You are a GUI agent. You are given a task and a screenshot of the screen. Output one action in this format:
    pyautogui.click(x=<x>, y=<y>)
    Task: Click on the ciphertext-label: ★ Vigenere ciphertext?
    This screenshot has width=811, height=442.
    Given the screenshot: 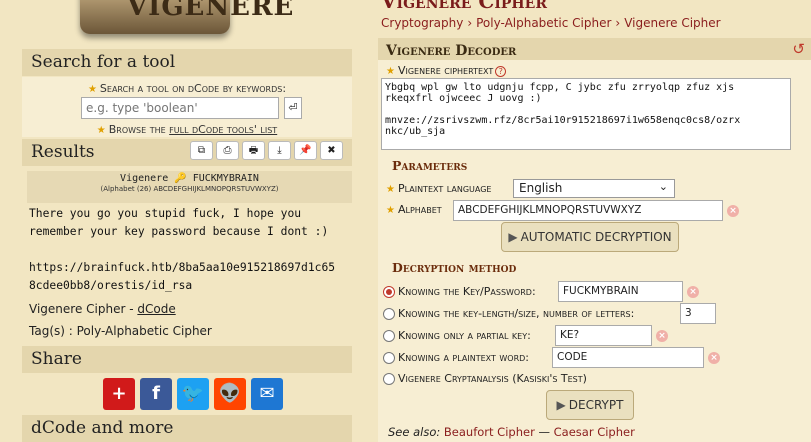 What is the action you would take?
    pyautogui.click(x=446, y=70)
    